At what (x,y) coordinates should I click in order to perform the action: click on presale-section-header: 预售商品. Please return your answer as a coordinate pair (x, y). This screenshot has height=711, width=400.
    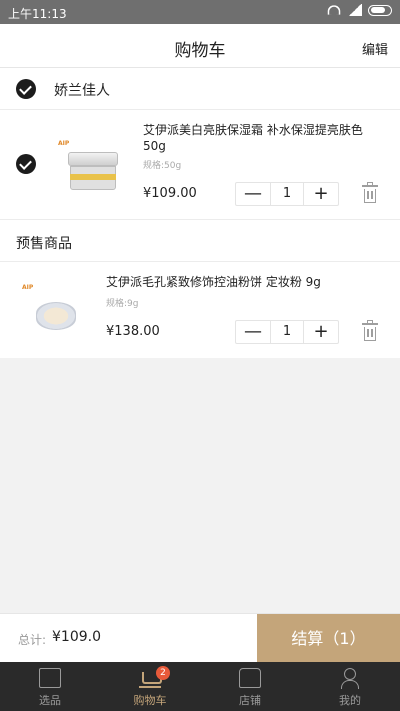
    Looking at the image, I should click on (200, 241).